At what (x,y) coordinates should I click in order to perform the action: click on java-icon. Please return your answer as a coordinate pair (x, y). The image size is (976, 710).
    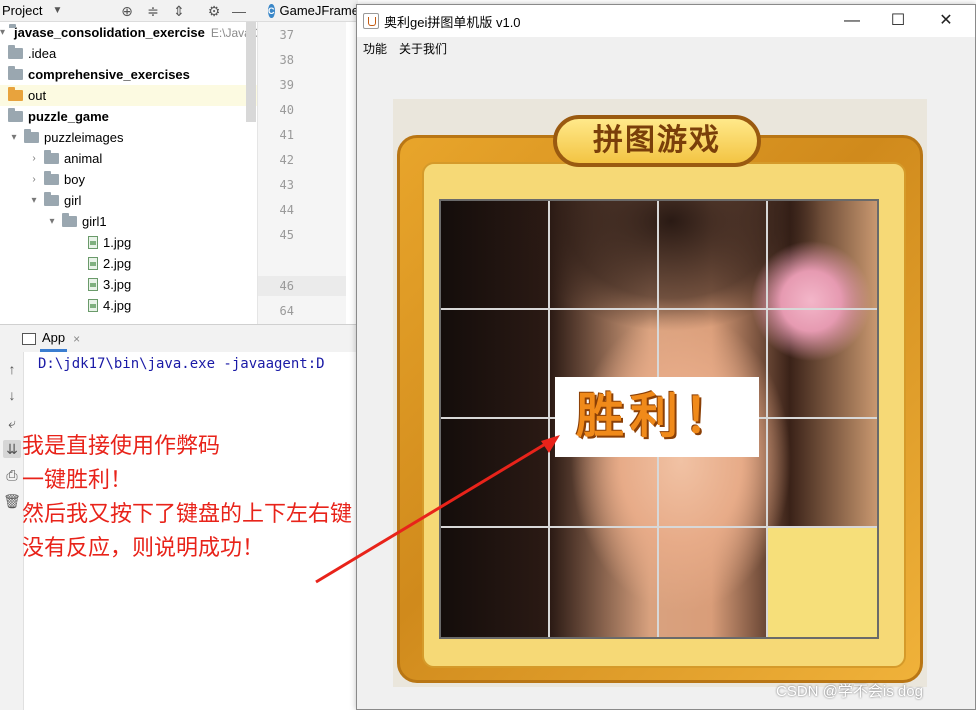
    Looking at the image, I should click on (371, 21).